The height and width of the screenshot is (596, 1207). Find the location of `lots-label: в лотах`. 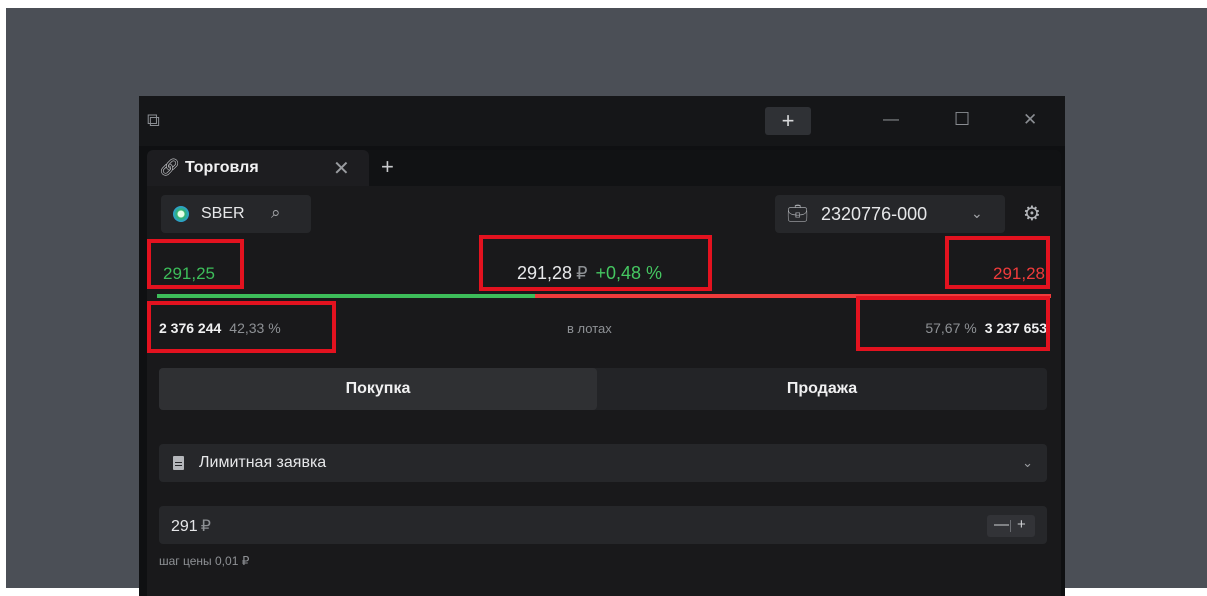

lots-label: в лотах is located at coordinates (589, 328).